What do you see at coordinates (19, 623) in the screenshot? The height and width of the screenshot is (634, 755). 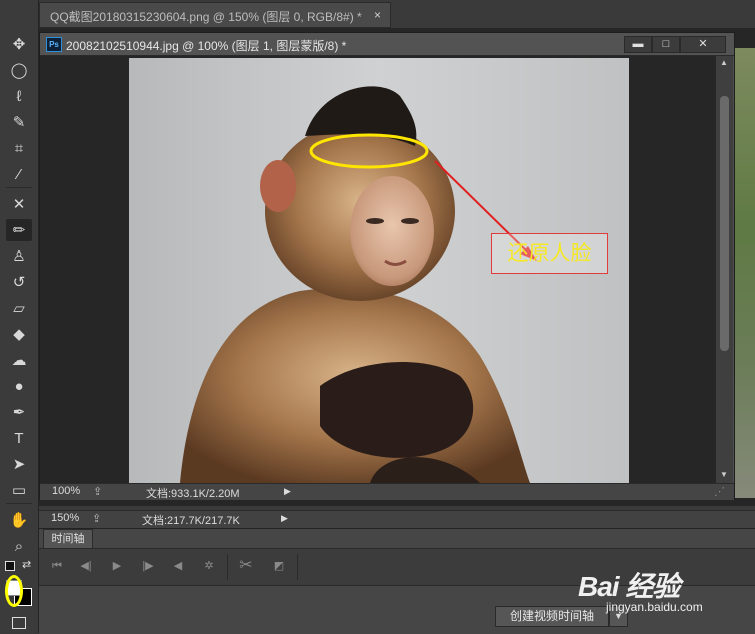 I see `quick-mask-icon` at bounding box center [19, 623].